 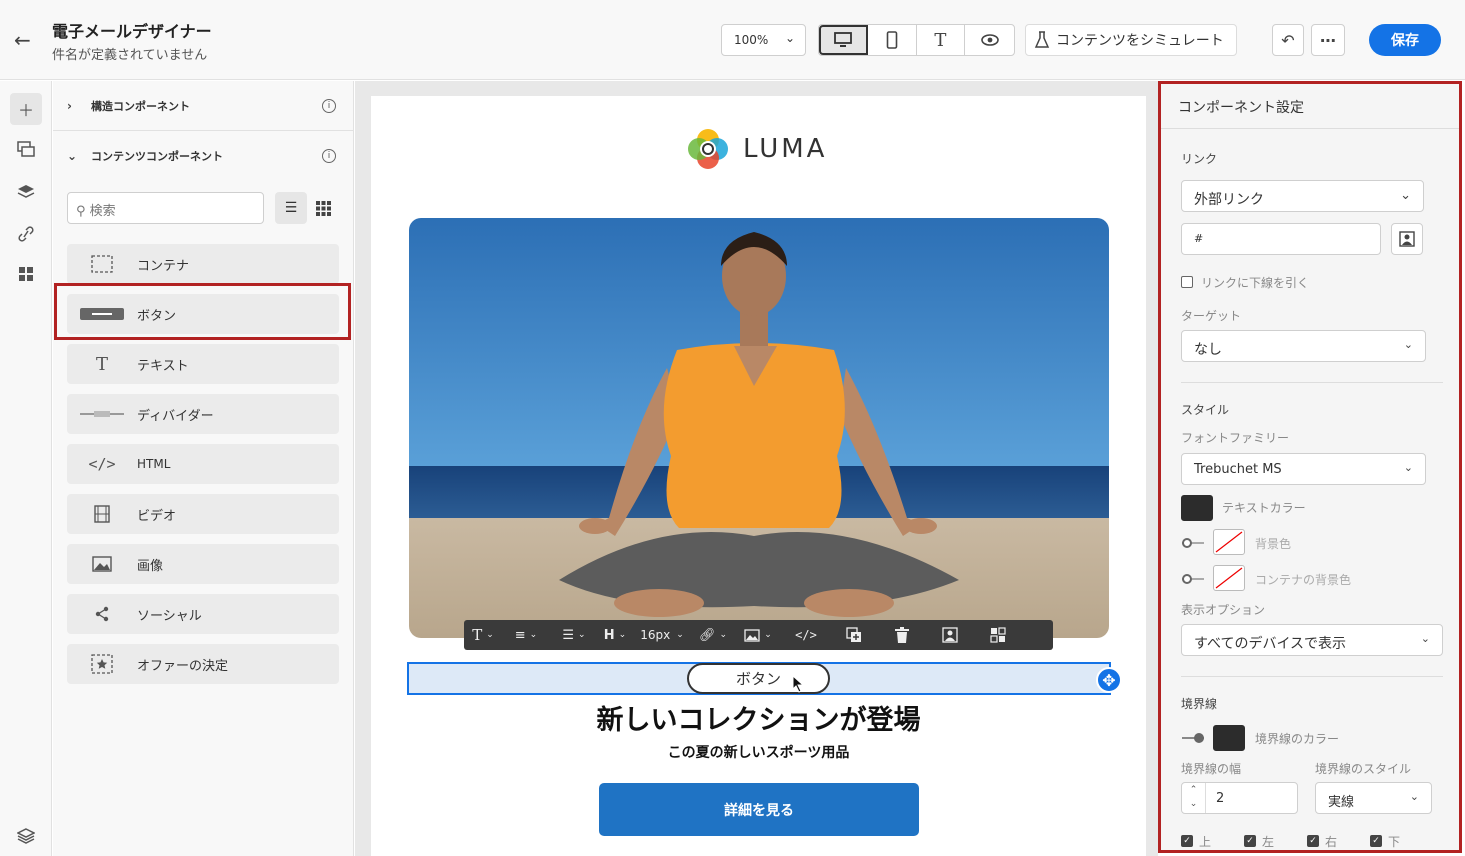 I want to click on layers-icon, so click(x=26, y=192).